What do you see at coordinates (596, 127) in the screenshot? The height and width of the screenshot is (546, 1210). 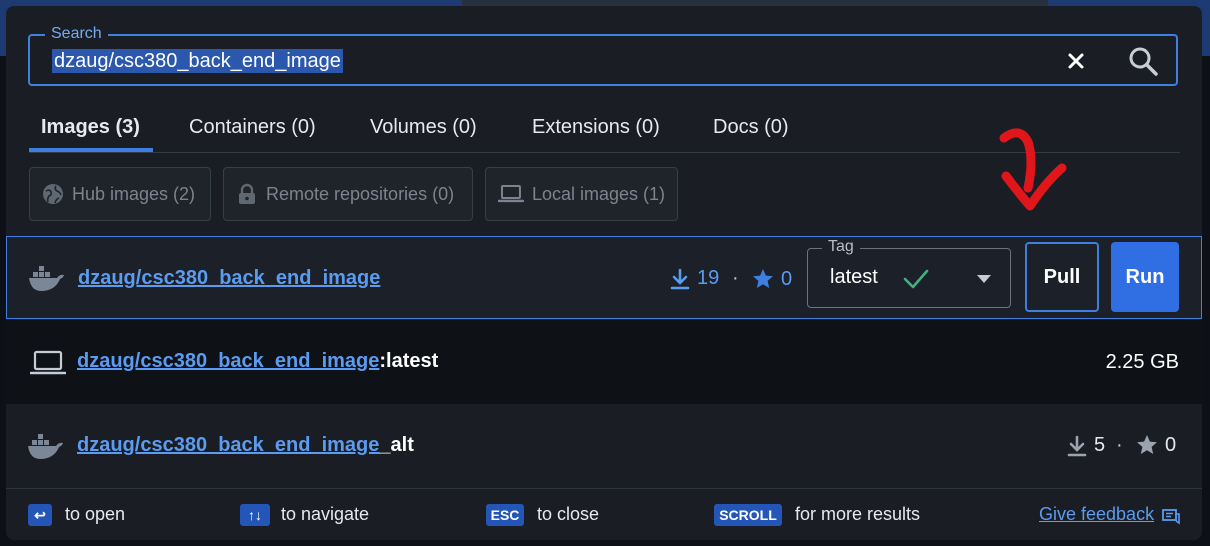 I see `tab-extensions: Extensions (0)` at bounding box center [596, 127].